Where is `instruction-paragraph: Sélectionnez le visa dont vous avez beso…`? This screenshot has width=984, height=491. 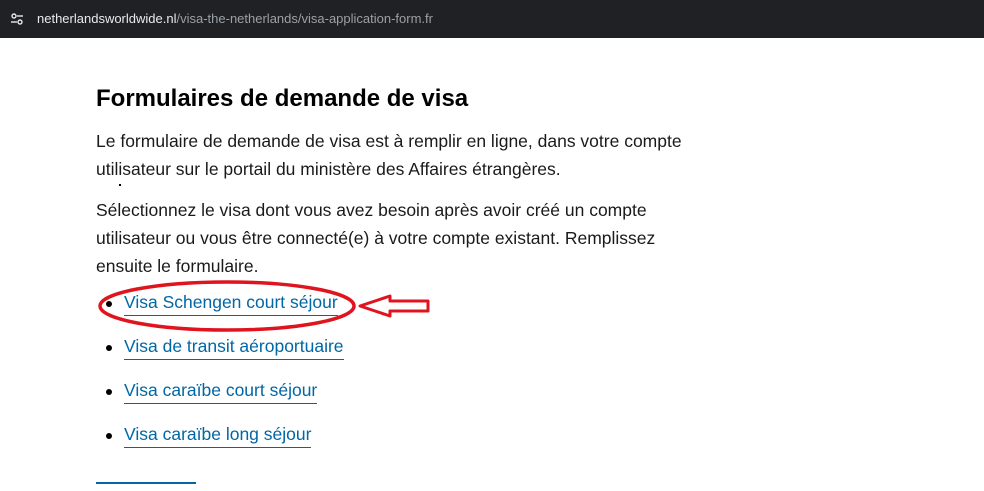
instruction-paragraph: Sélectionnez le visa dont vous avez beso… is located at coordinates (376, 238).